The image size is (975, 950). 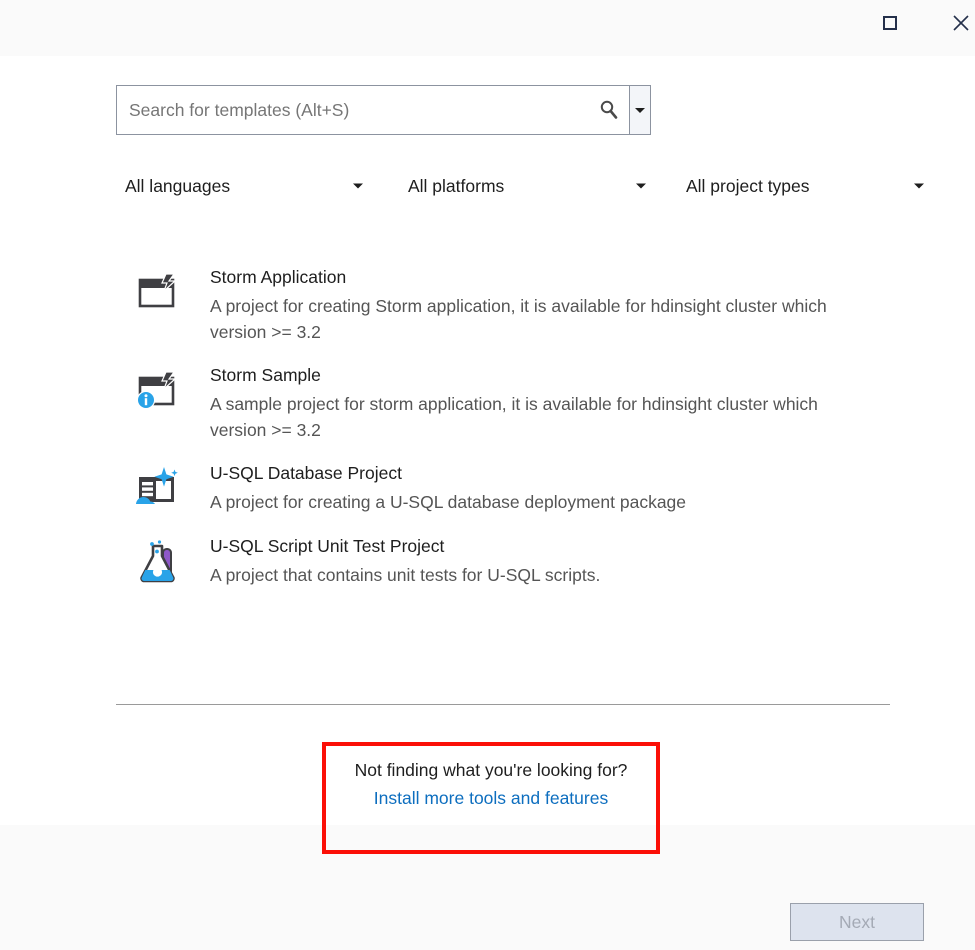 I want to click on next-button: Next, so click(x=857, y=922).